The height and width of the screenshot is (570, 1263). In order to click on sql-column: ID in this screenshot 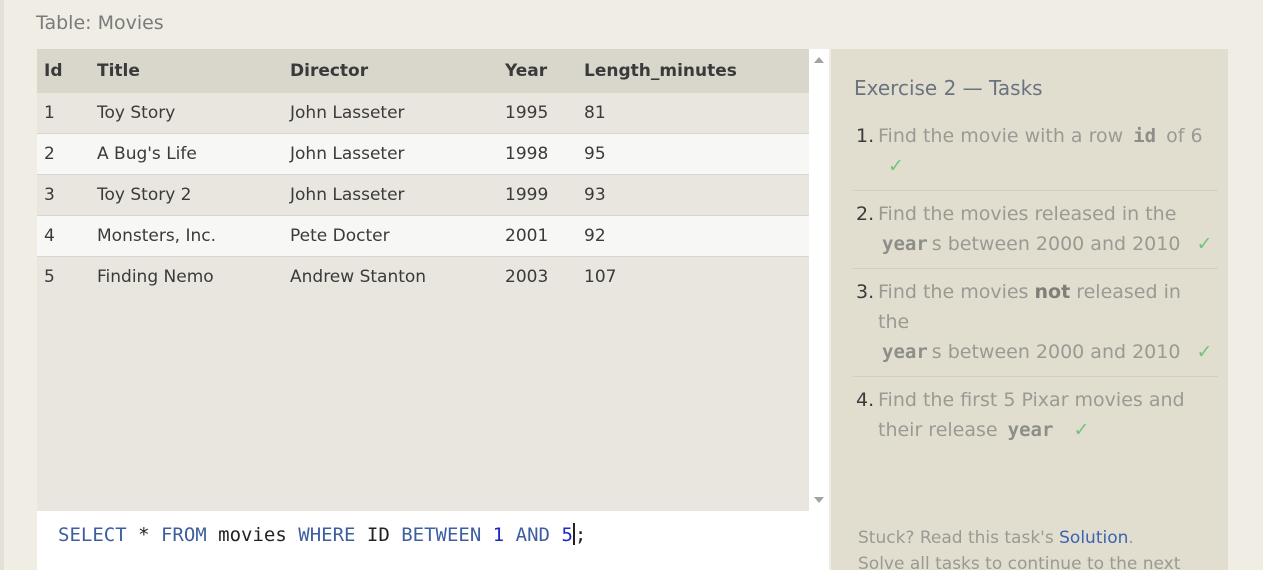, I will do `click(378, 535)`.